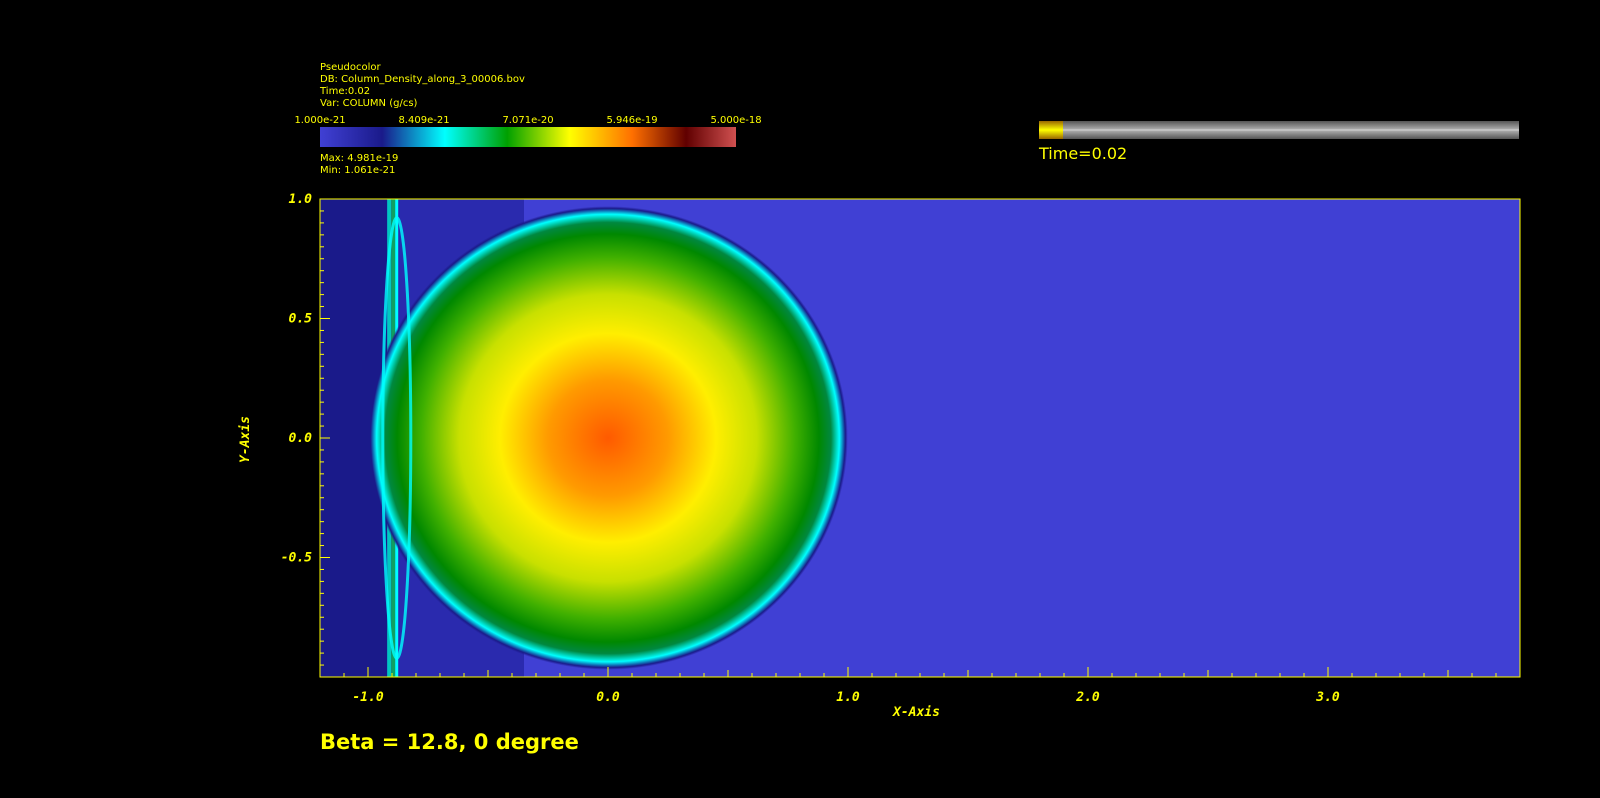 This screenshot has height=798, width=1600. What do you see at coordinates (301, 319) in the screenshot?
I see `y-tick-label: 0.5` at bounding box center [301, 319].